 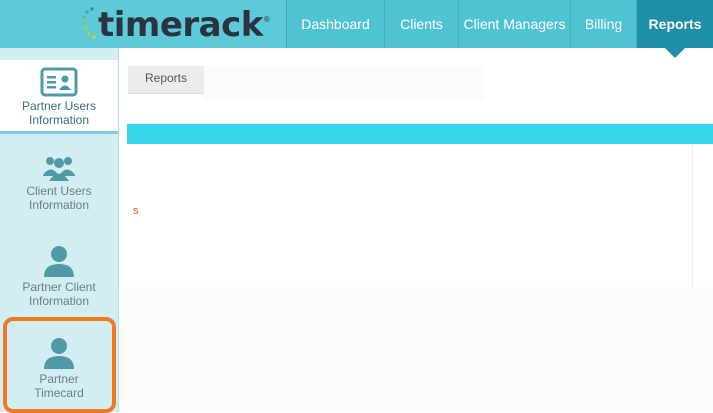 What do you see at coordinates (514, 24) in the screenshot?
I see `nav-client-managers: Client Managers` at bounding box center [514, 24].